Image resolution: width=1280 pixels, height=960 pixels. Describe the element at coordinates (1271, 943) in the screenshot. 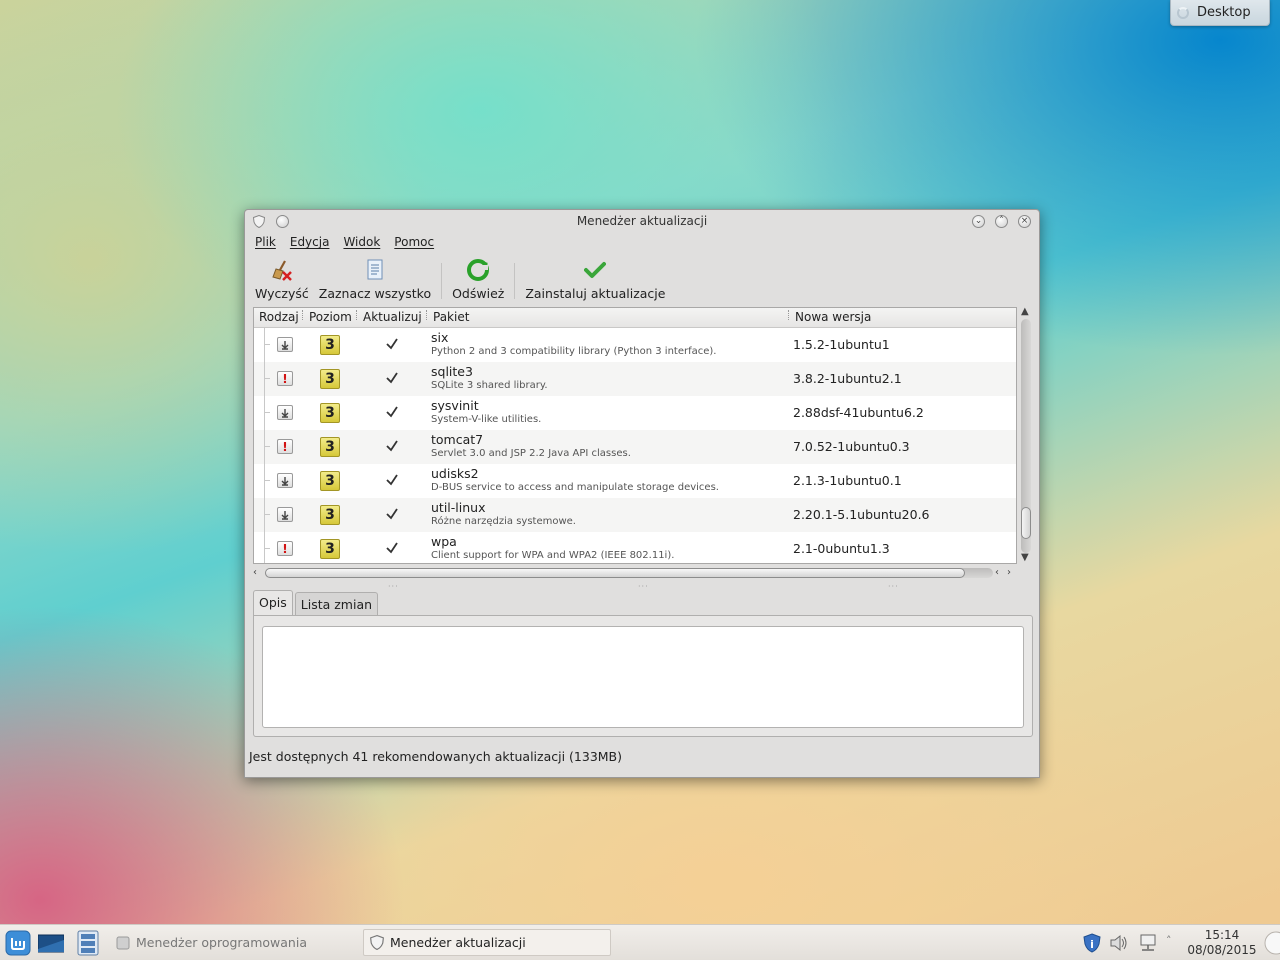

I see `panel-toolbox-icon` at that location.